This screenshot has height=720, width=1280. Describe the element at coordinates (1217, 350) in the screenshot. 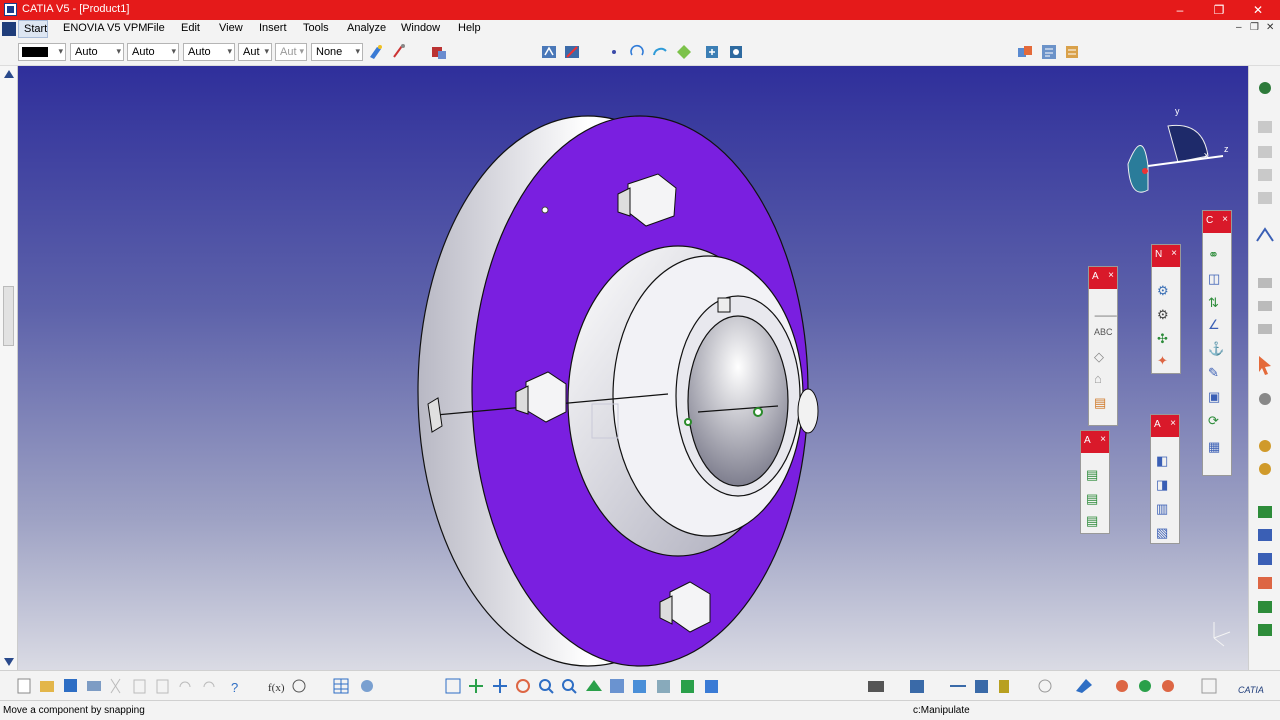

I see `fix-icon: ⚓` at that location.